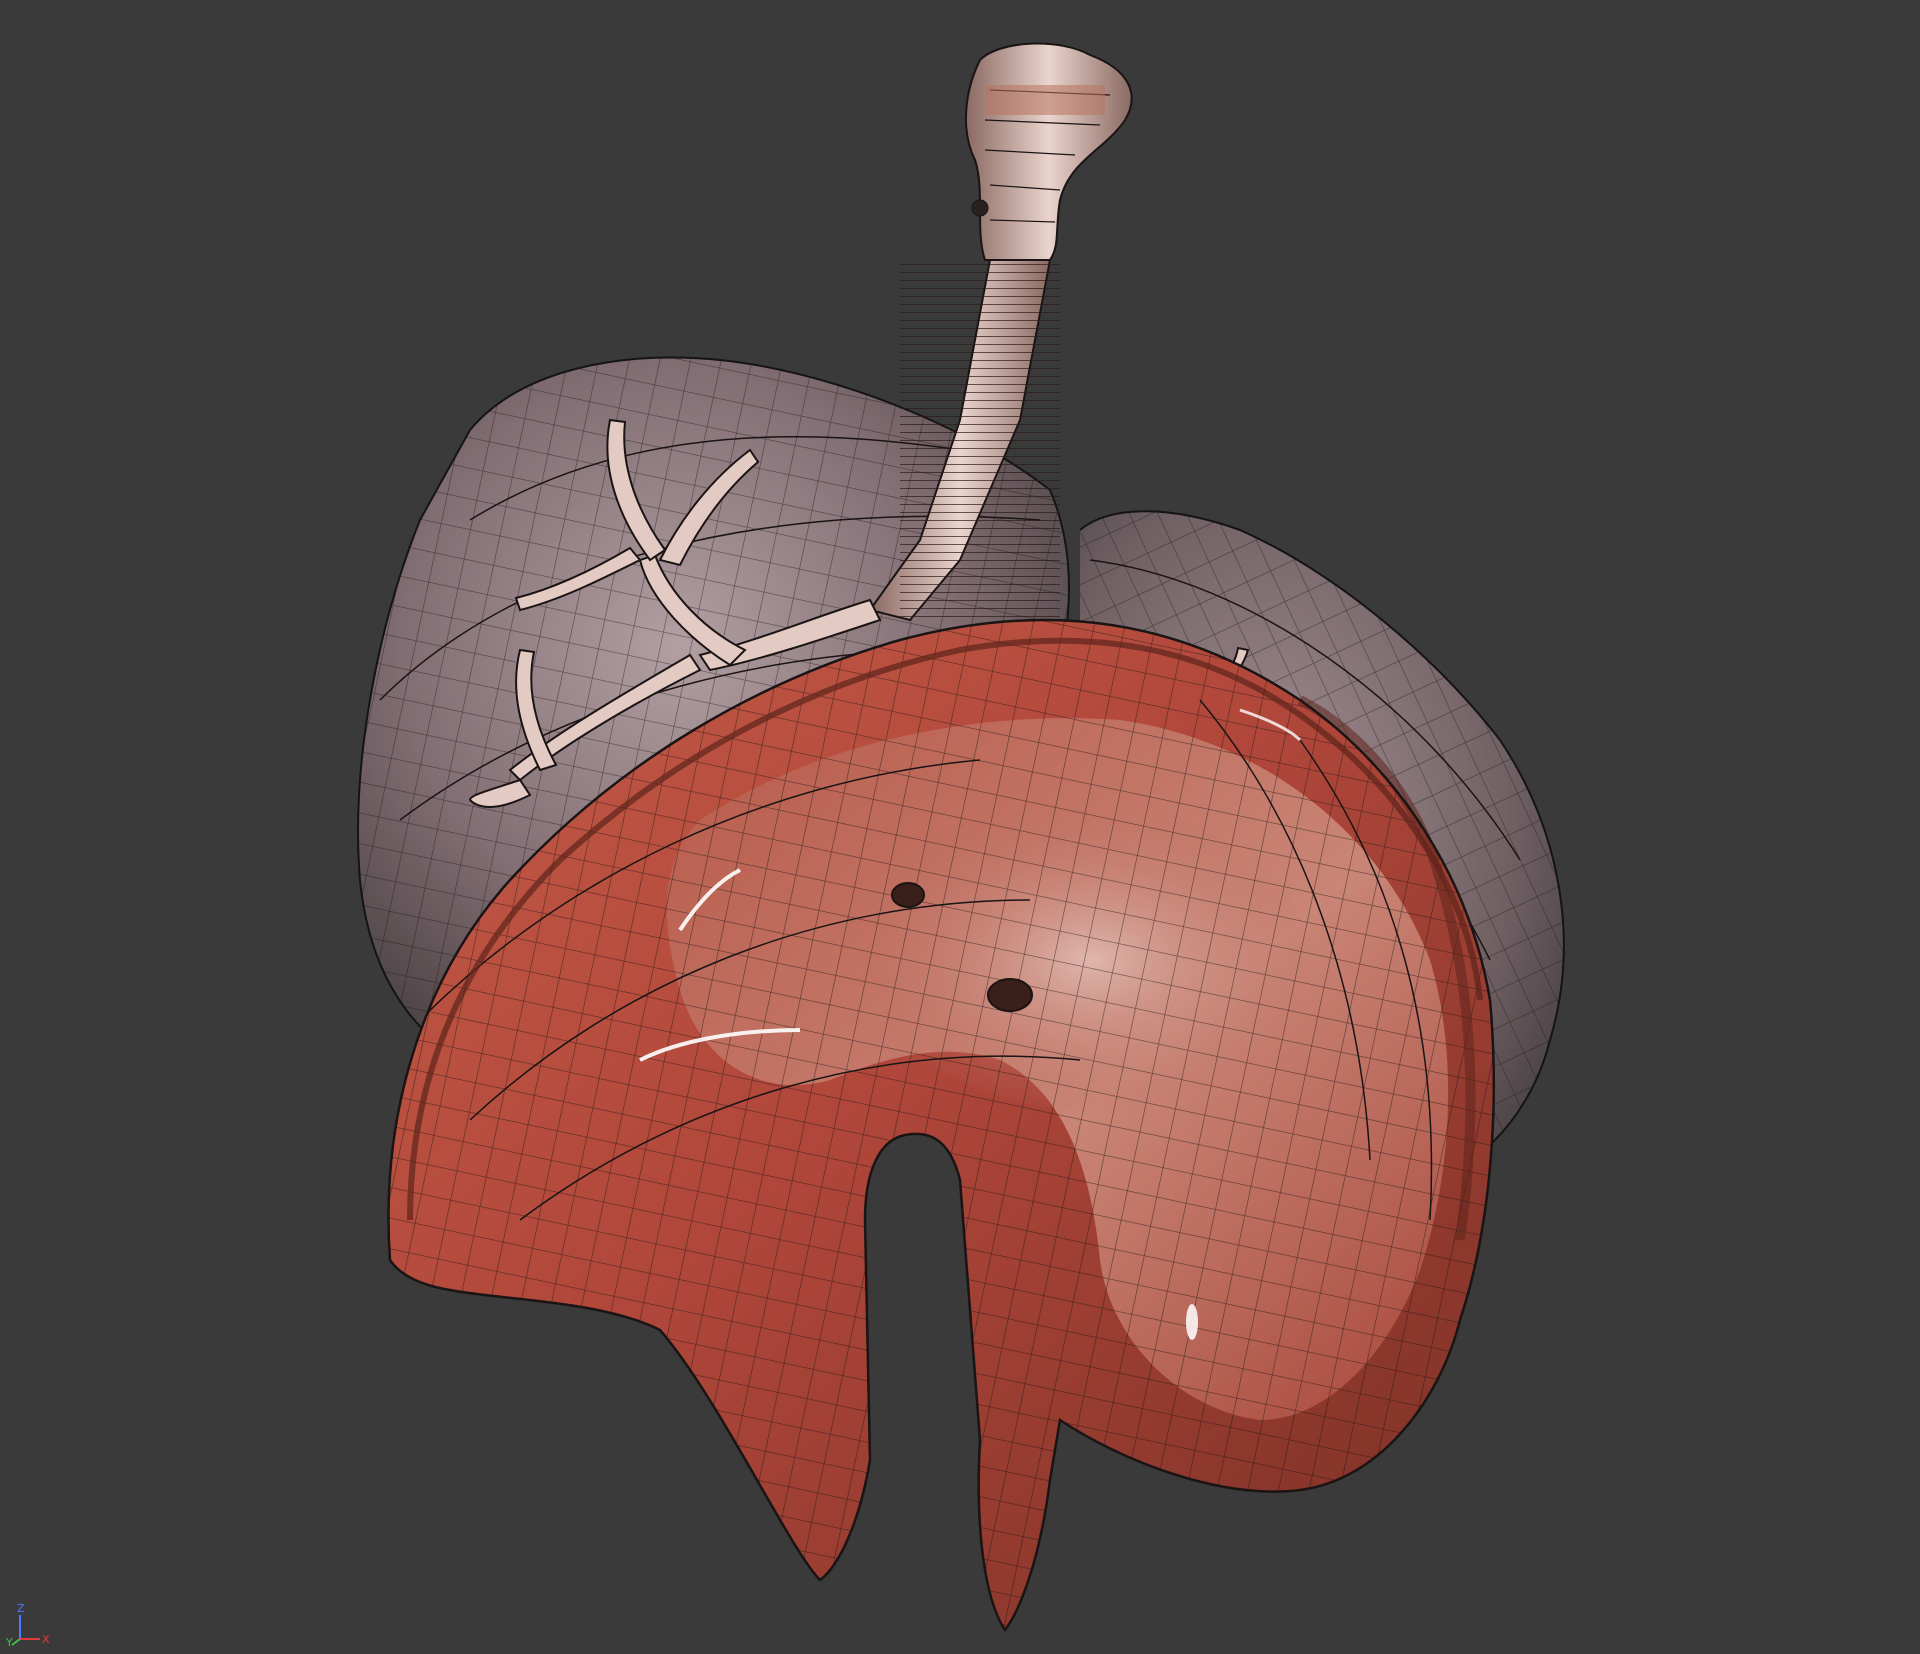 The height and width of the screenshot is (1654, 1920). Describe the element at coordinates (21, 1608) in the screenshot. I see `z-axis-label: Z` at that location.